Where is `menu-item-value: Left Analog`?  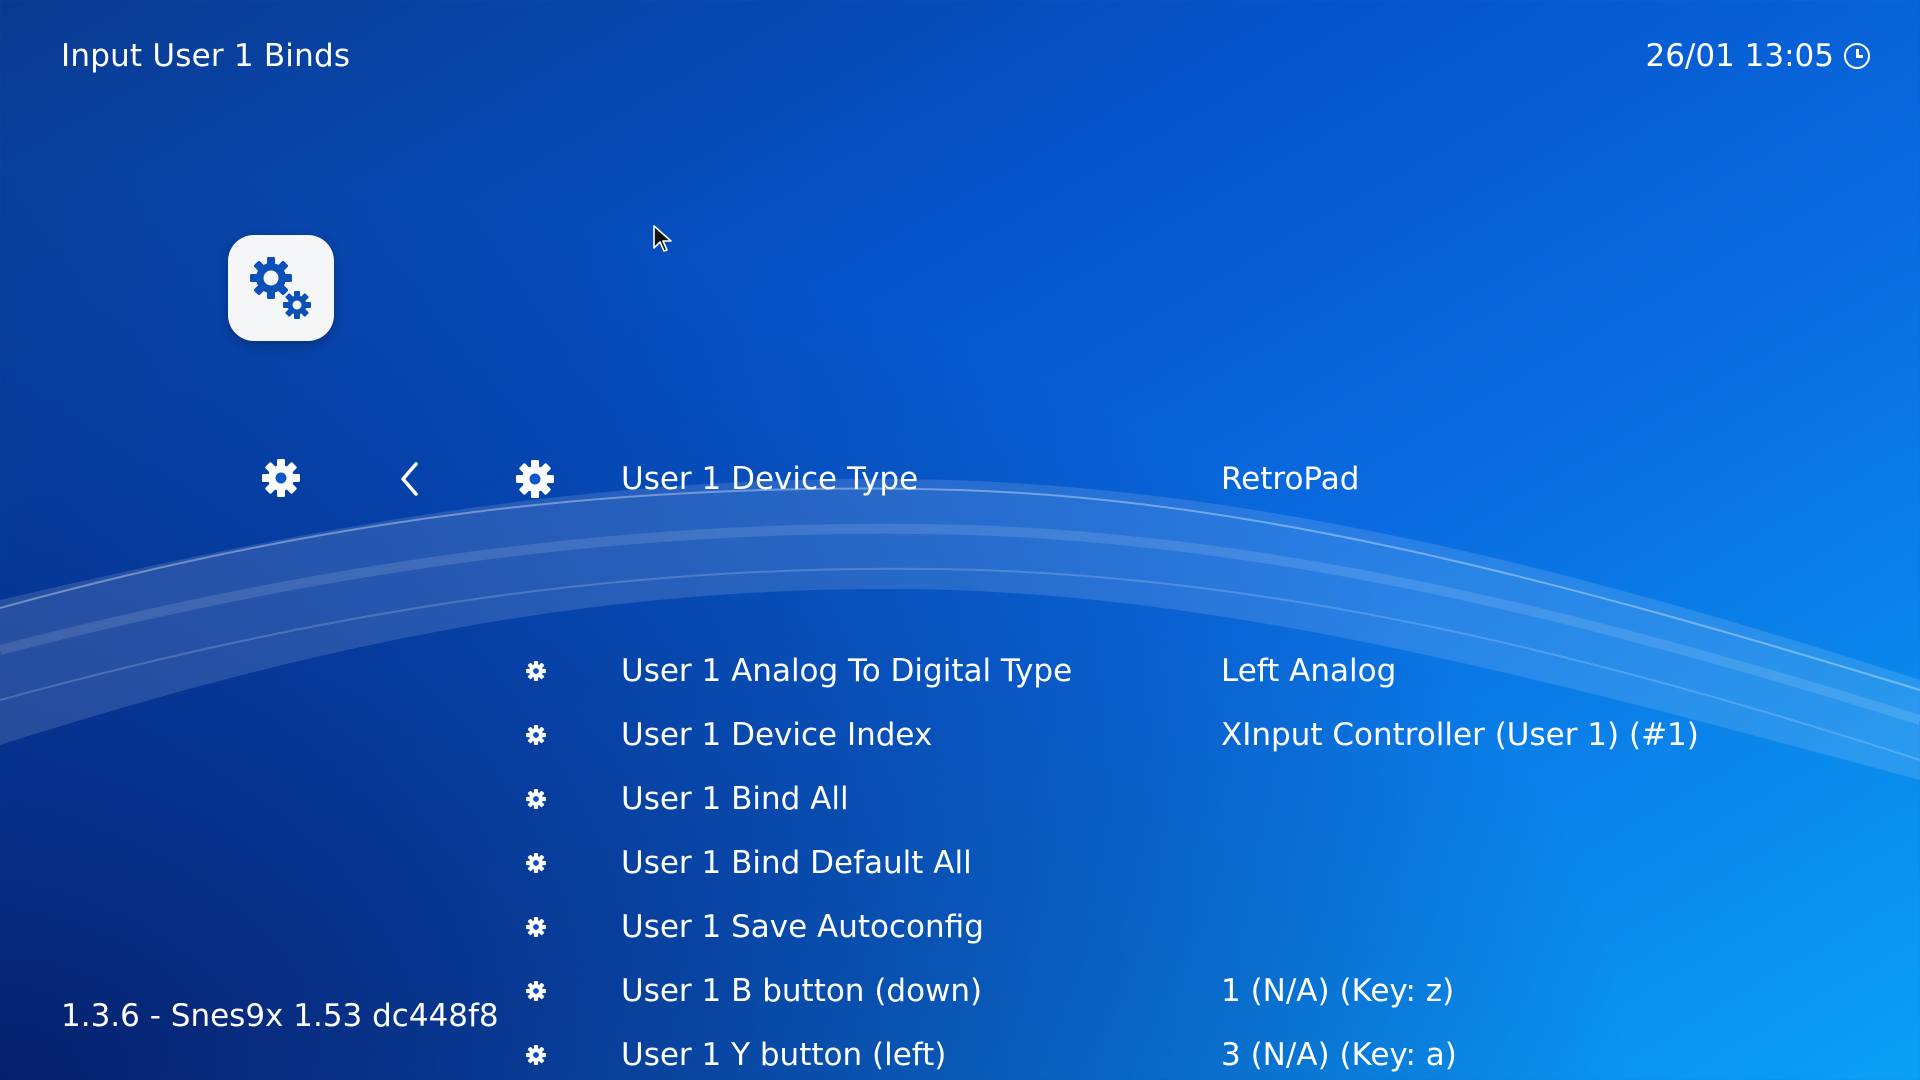 menu-item-value: Left Analog is located at coordinates (1309, 671).